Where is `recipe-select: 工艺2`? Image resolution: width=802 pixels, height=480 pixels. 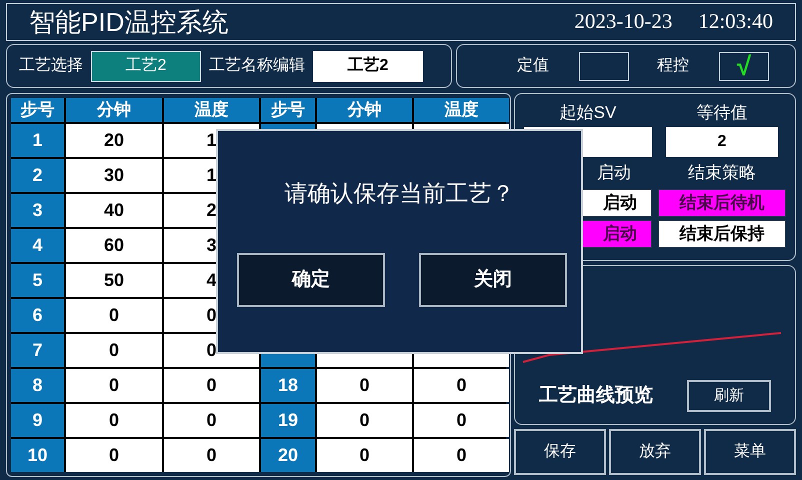 recipe-select: 工艺2 is located at coordinates (146, 66).